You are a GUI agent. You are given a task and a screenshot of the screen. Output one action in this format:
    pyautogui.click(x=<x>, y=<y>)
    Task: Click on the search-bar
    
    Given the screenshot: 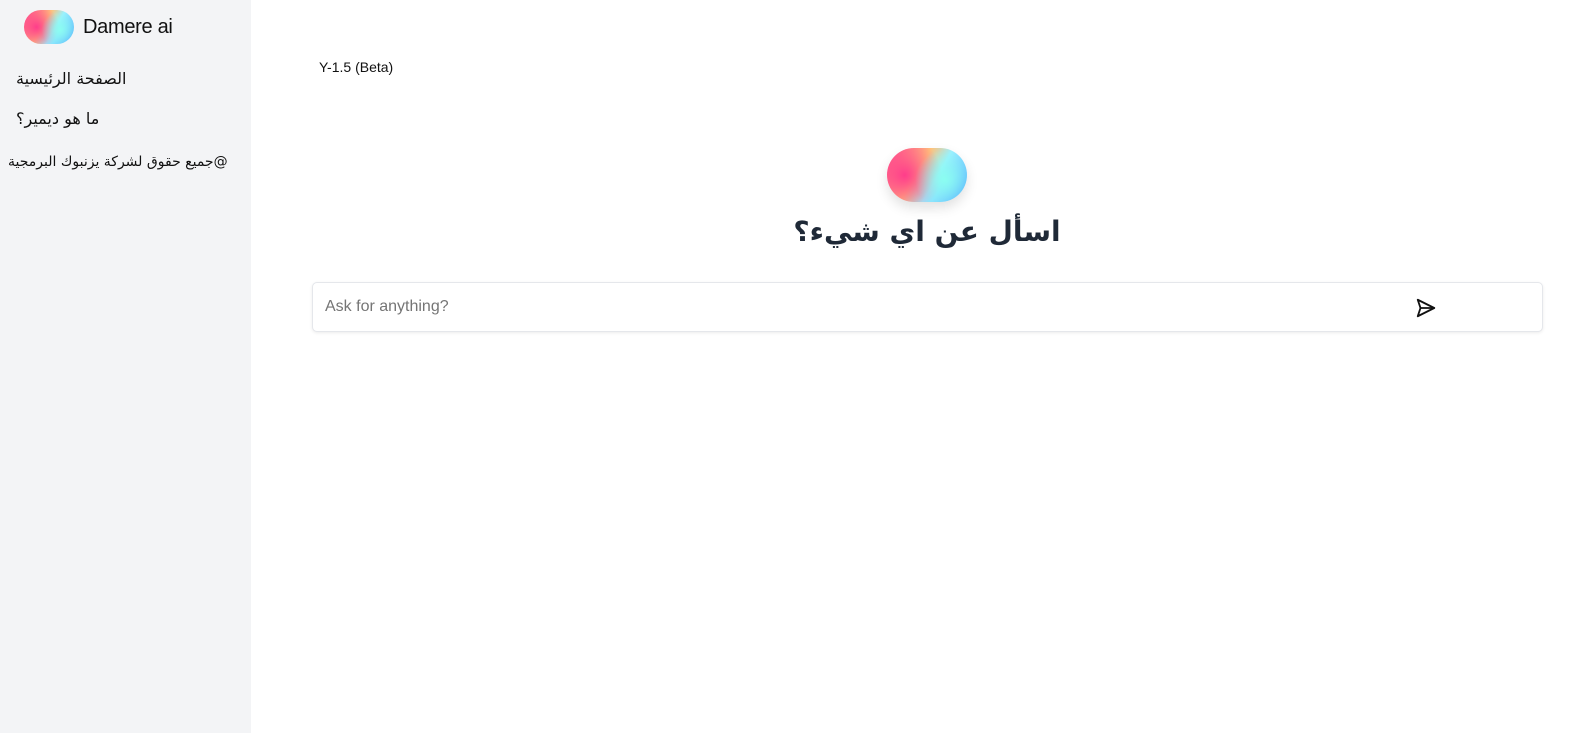 What is the action you would take?
    pyautogui.click(x=927, y=307)
    